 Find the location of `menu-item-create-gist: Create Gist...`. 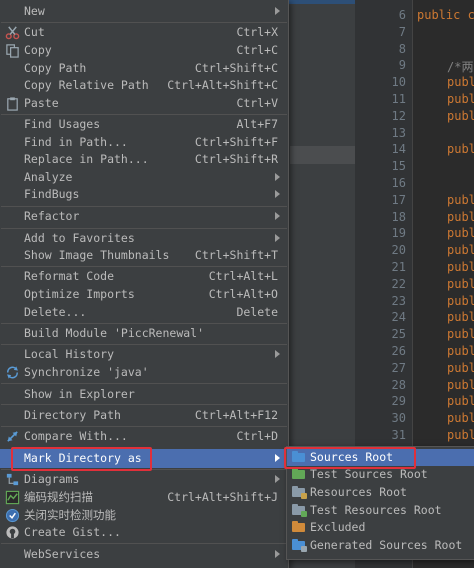

menu-item-create-gist: Create Gist... is located at coordinates (144, 532).